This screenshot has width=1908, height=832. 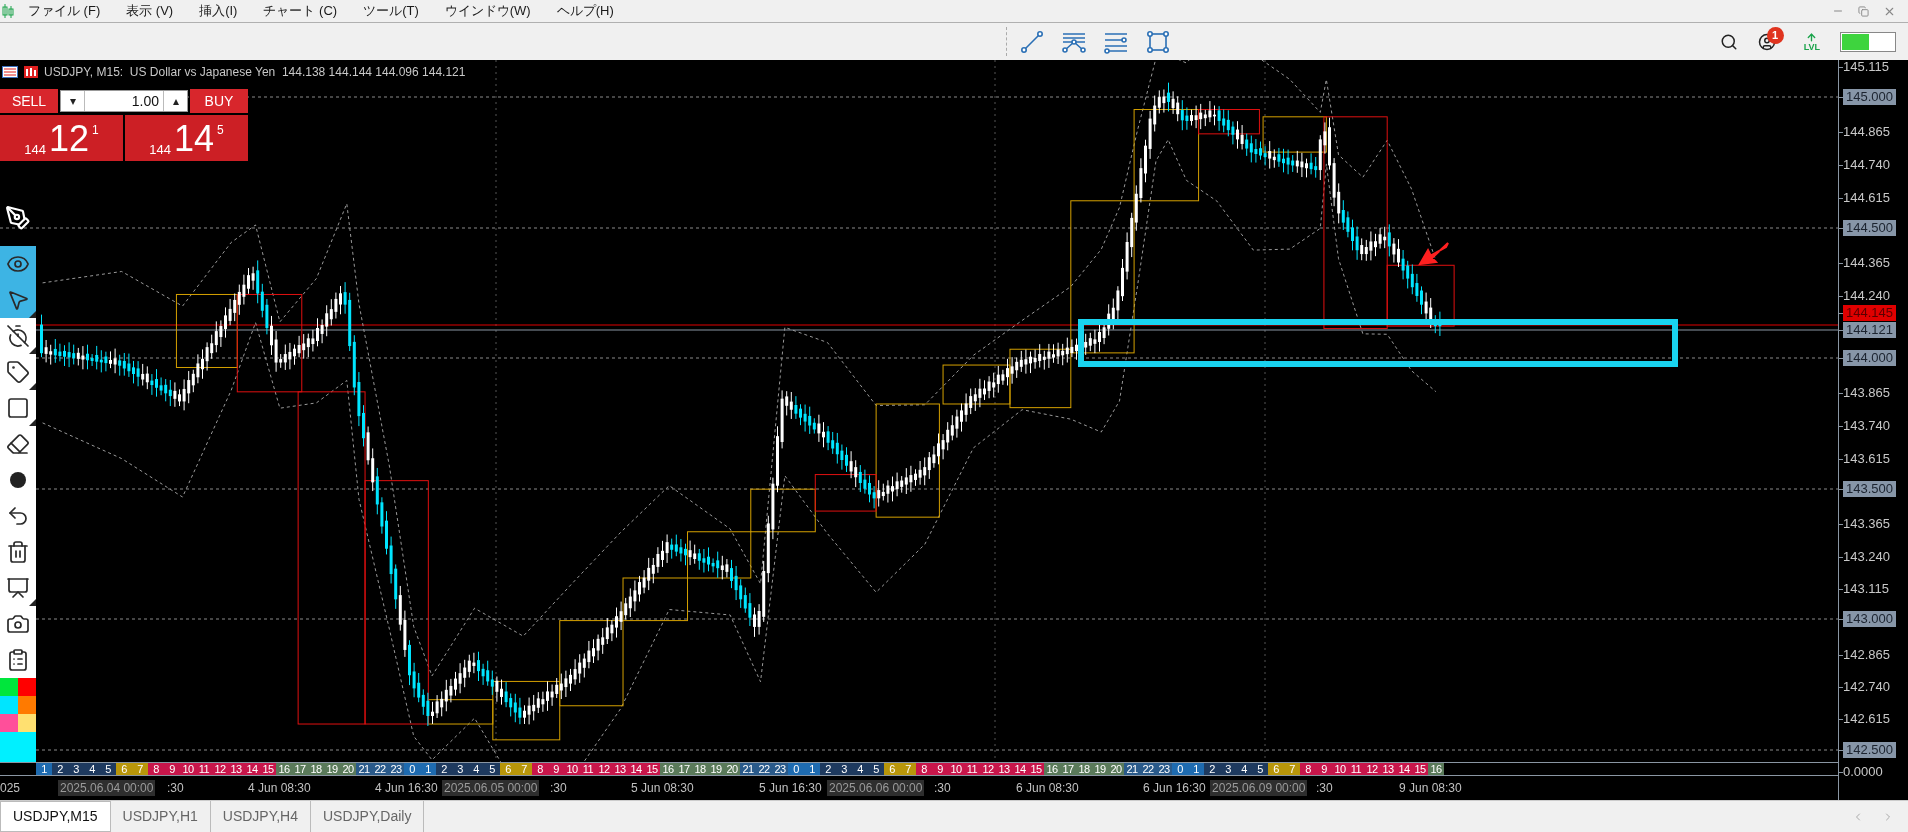 I want to click on date-label: 2025.06.09 00:00, so click(x=1259, y=788).